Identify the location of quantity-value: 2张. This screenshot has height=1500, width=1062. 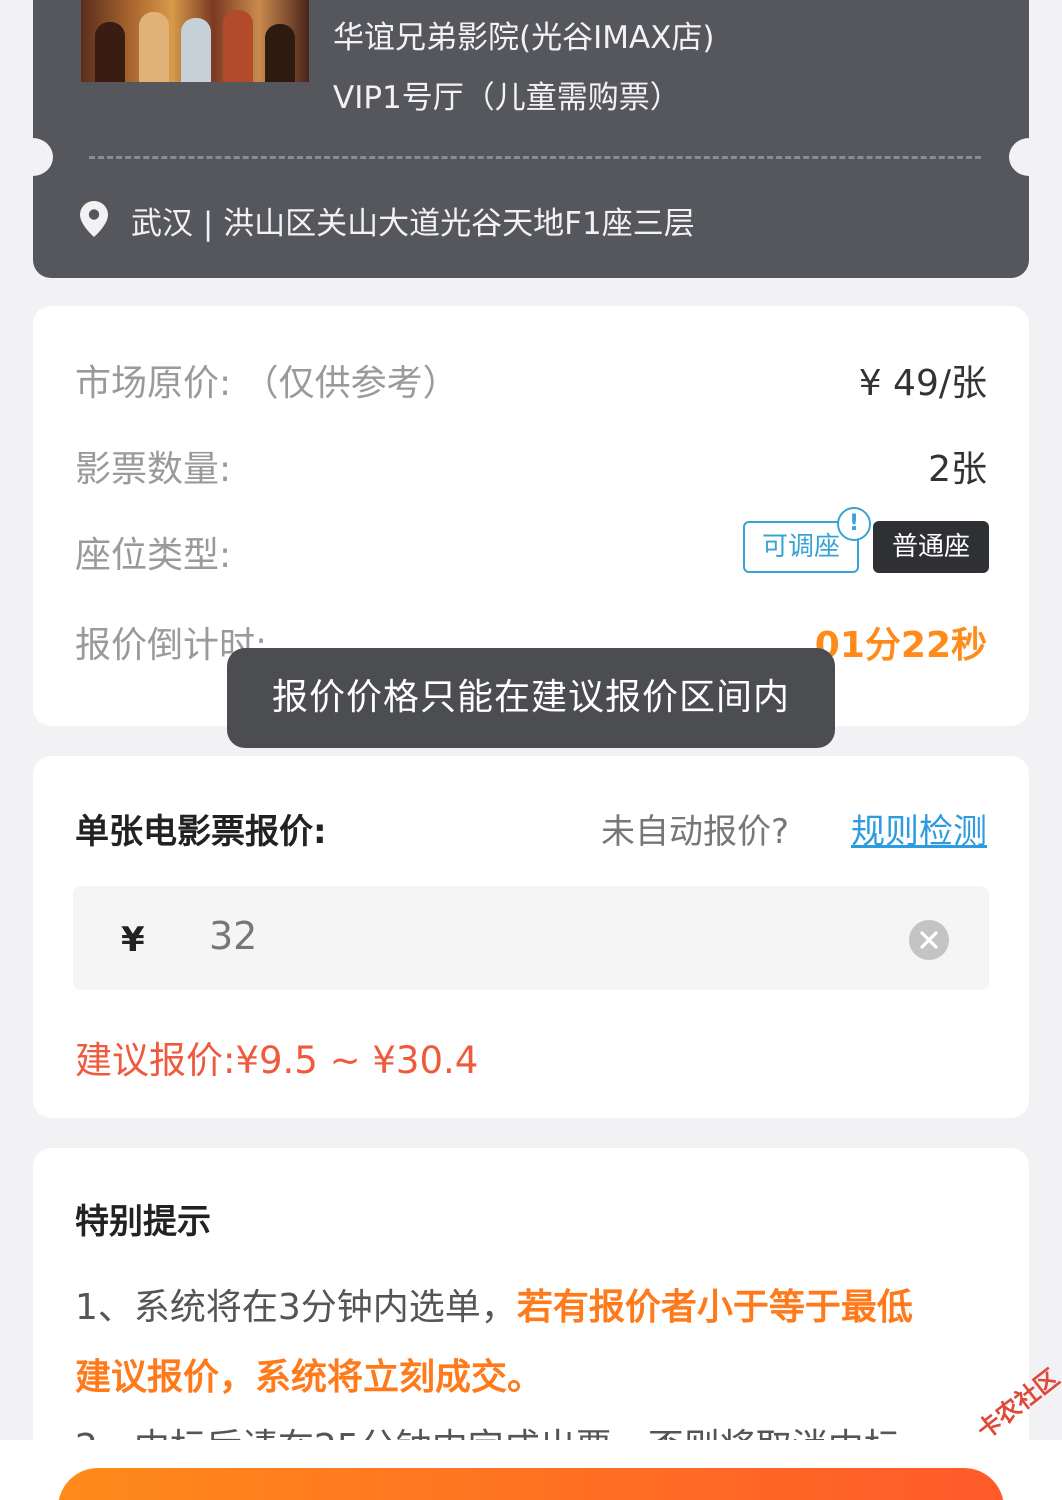
(957, 469).